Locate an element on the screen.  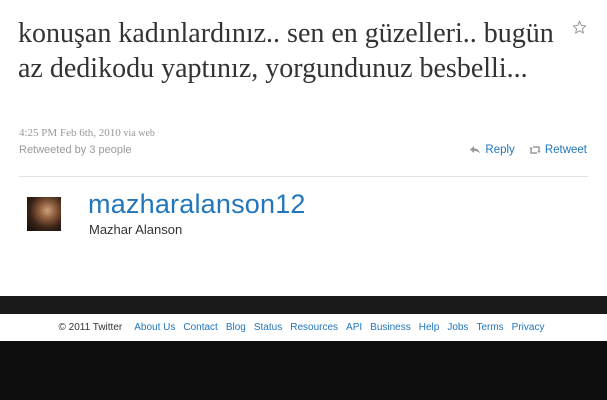
footer-link-blog: Blog is located at coordinates (236, 327).